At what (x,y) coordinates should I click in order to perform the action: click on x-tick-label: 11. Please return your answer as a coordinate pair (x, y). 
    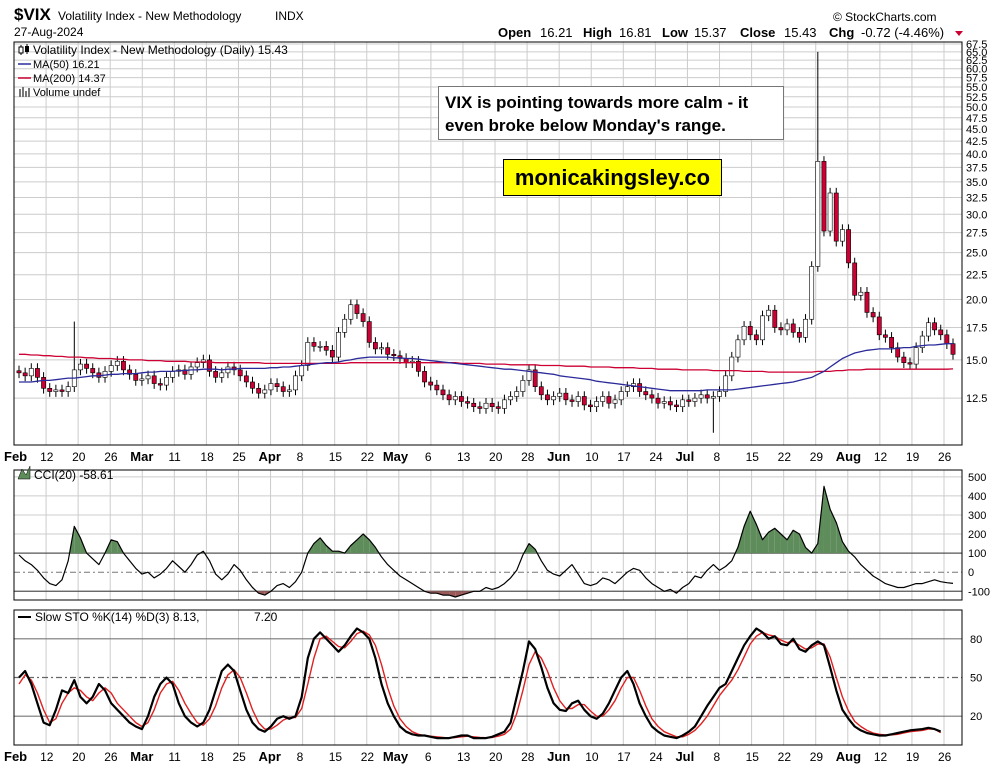
    Looking at the image, I should click on (174, 757).